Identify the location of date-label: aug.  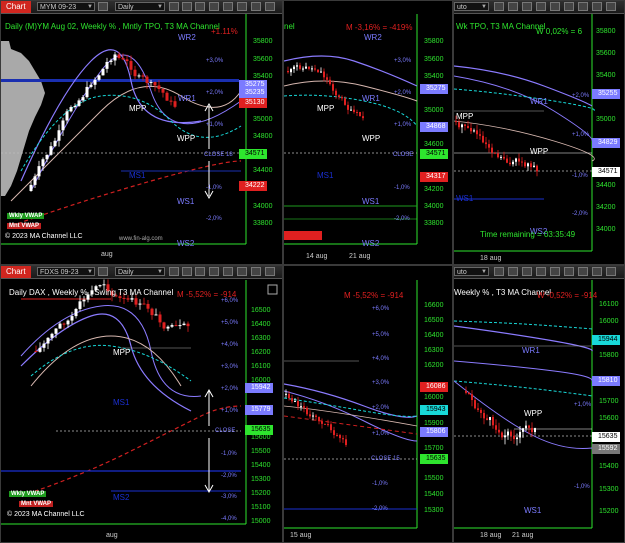
(107, 254).